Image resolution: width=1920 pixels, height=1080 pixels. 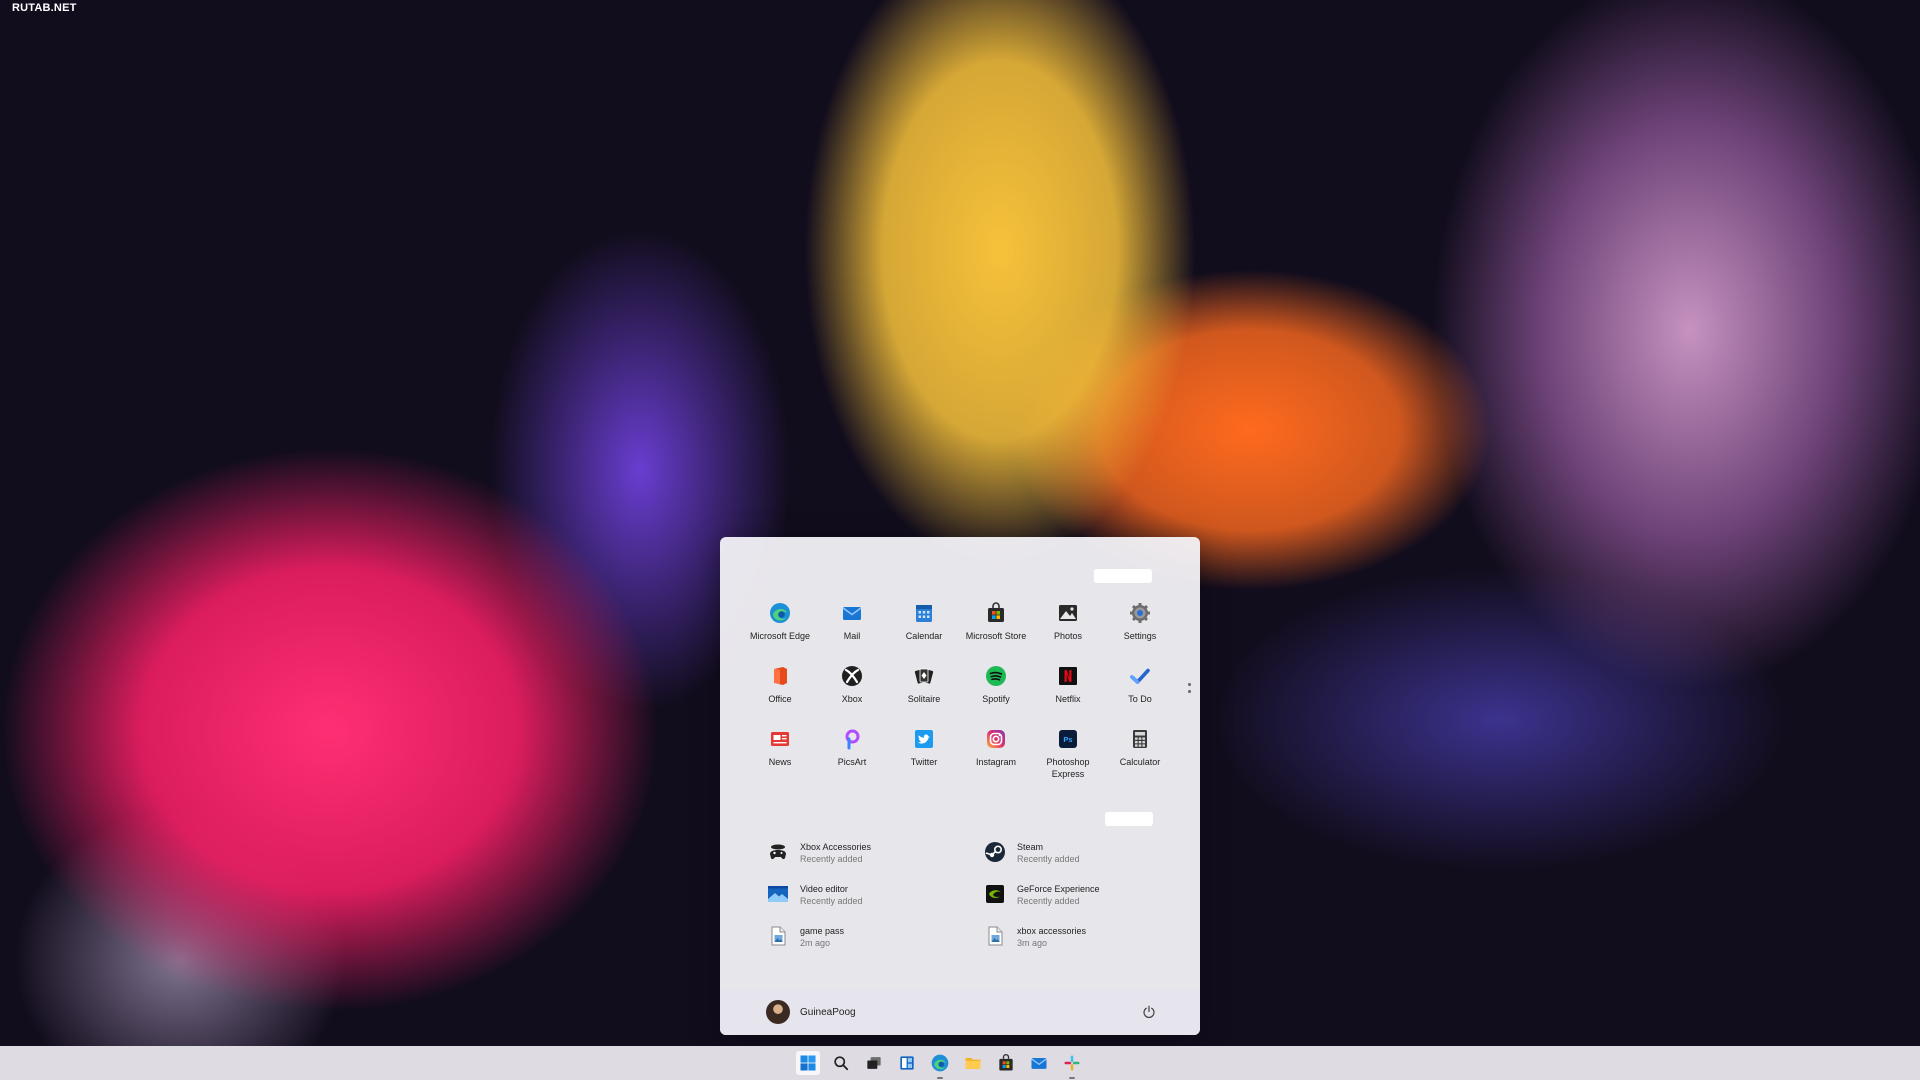 What do you see at coordinates (996, 756) in the screenshot?
I see `pinned-app-instagram: Instagram` at bounding box center [996, 756].